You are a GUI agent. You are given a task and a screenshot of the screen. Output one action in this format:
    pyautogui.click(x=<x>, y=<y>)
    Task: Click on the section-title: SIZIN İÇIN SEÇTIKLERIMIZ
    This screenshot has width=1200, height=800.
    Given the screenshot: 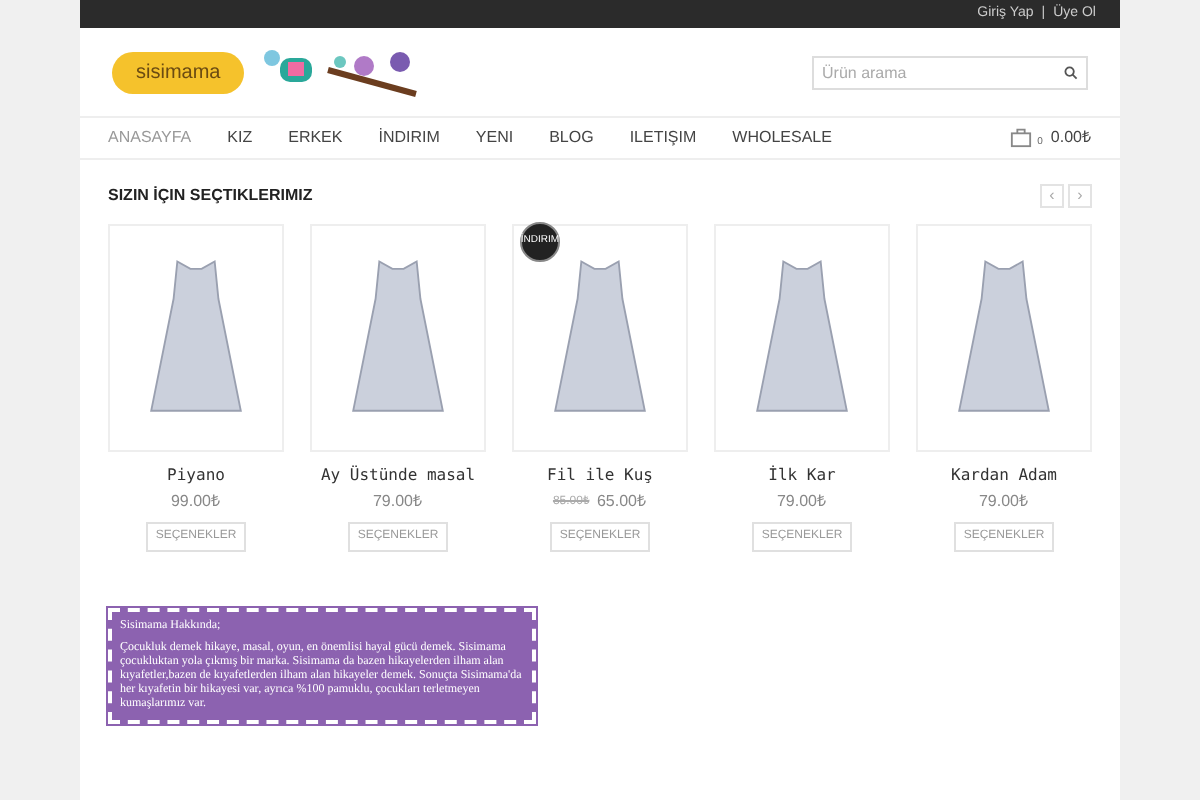 What is the action you would take?
    pyautogui.click(x=210, y=196)
    